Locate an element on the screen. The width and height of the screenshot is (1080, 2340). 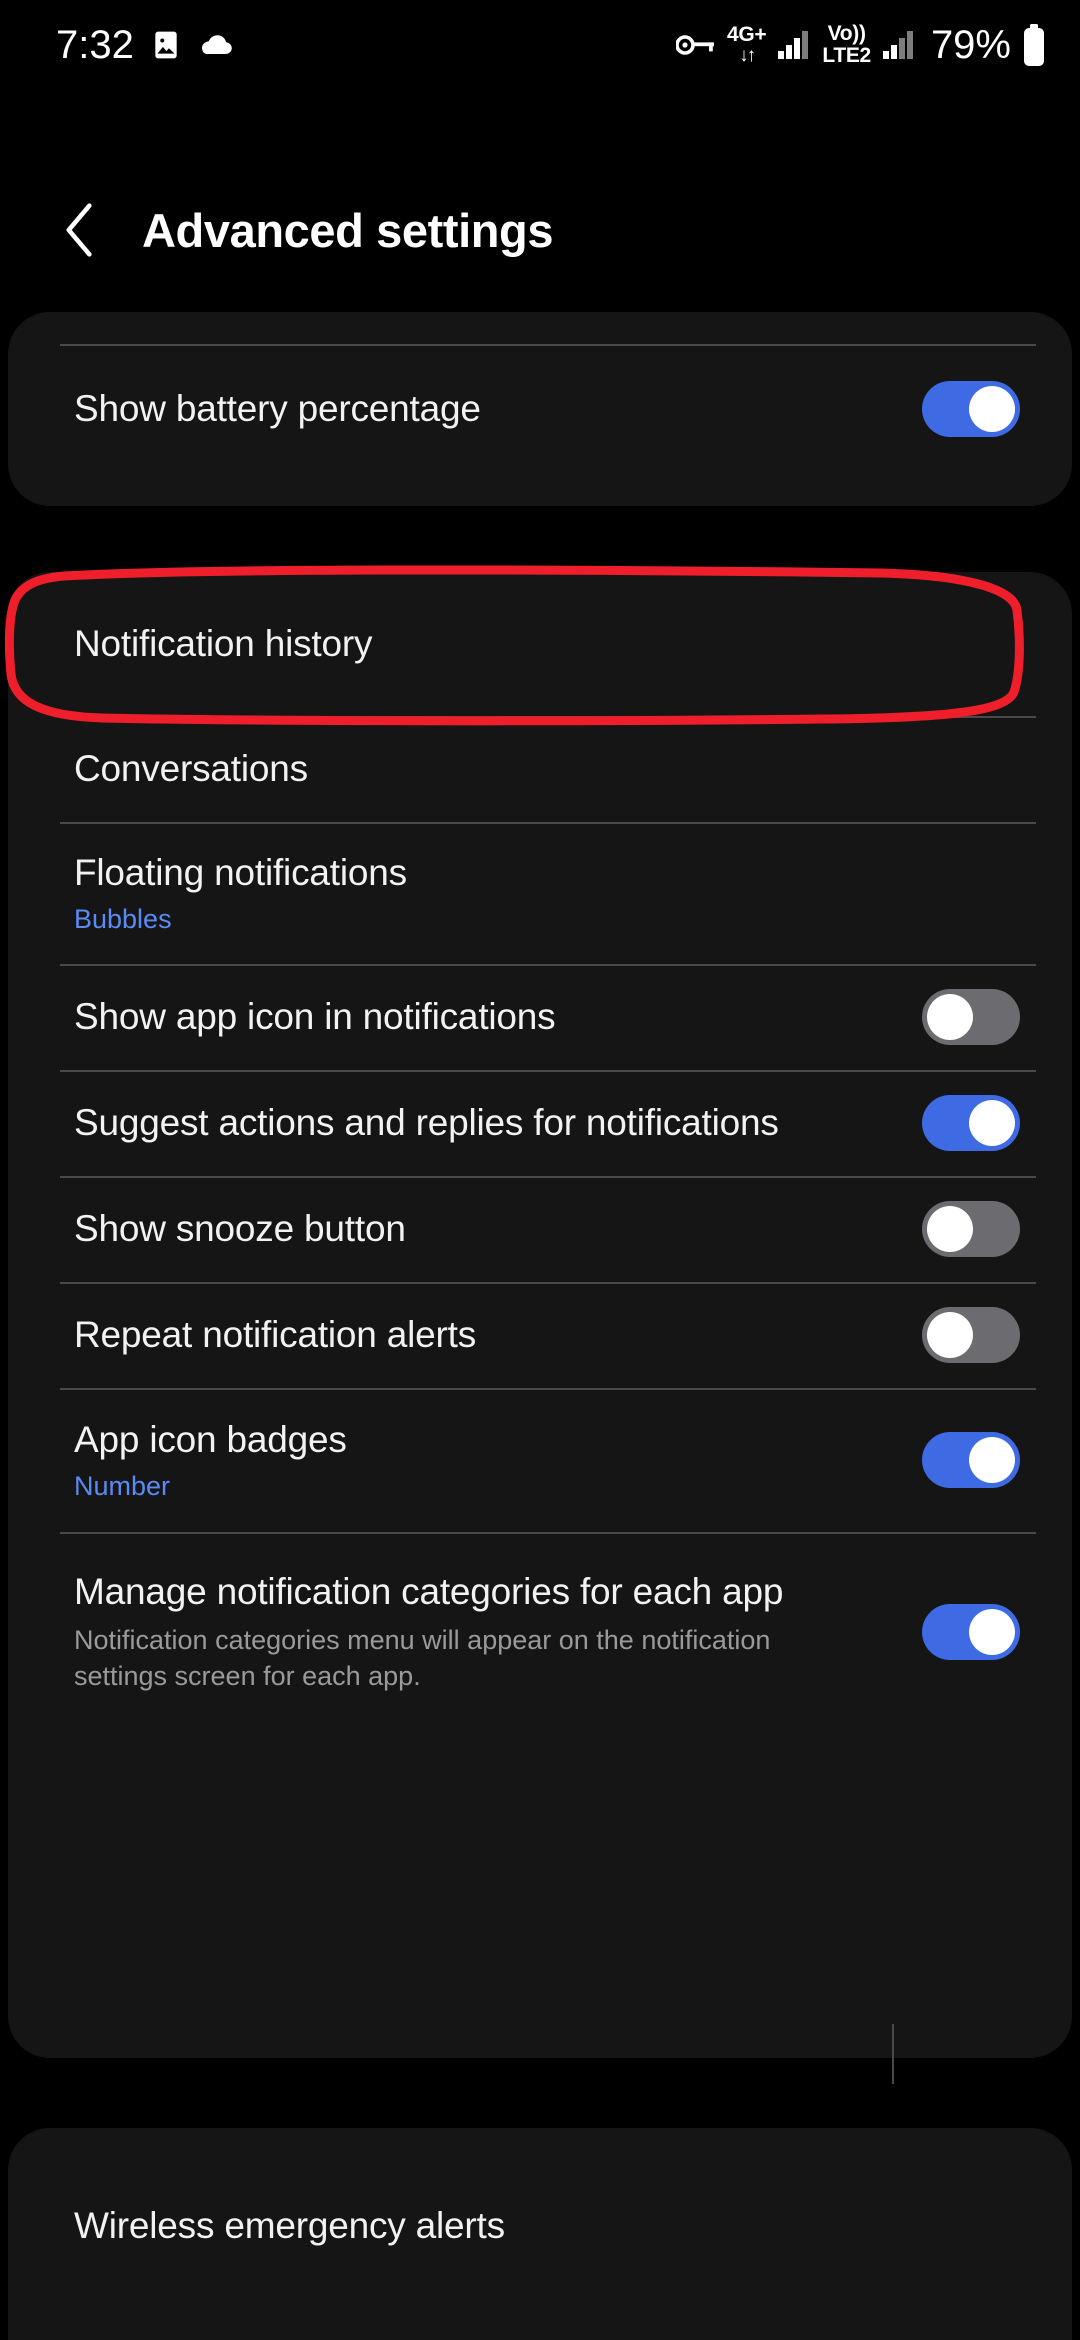
row-title: Show battery percentage is located at coordinates (277, 409).